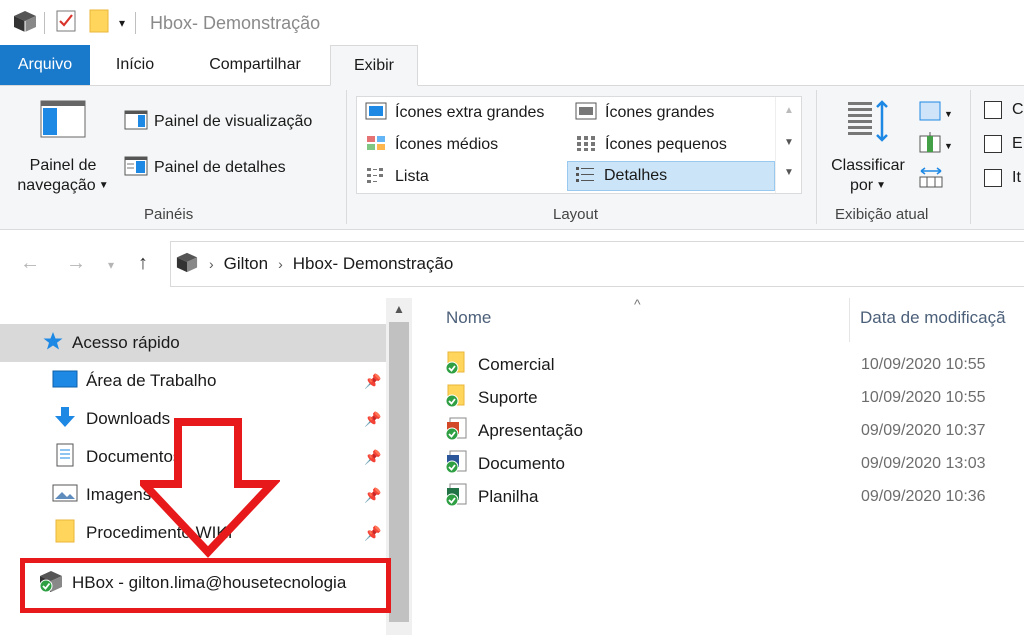 The width and height of the screenshot is (1024, 635). I want to click on preview-pane-button: Painel de visualização, so click(218, 122).